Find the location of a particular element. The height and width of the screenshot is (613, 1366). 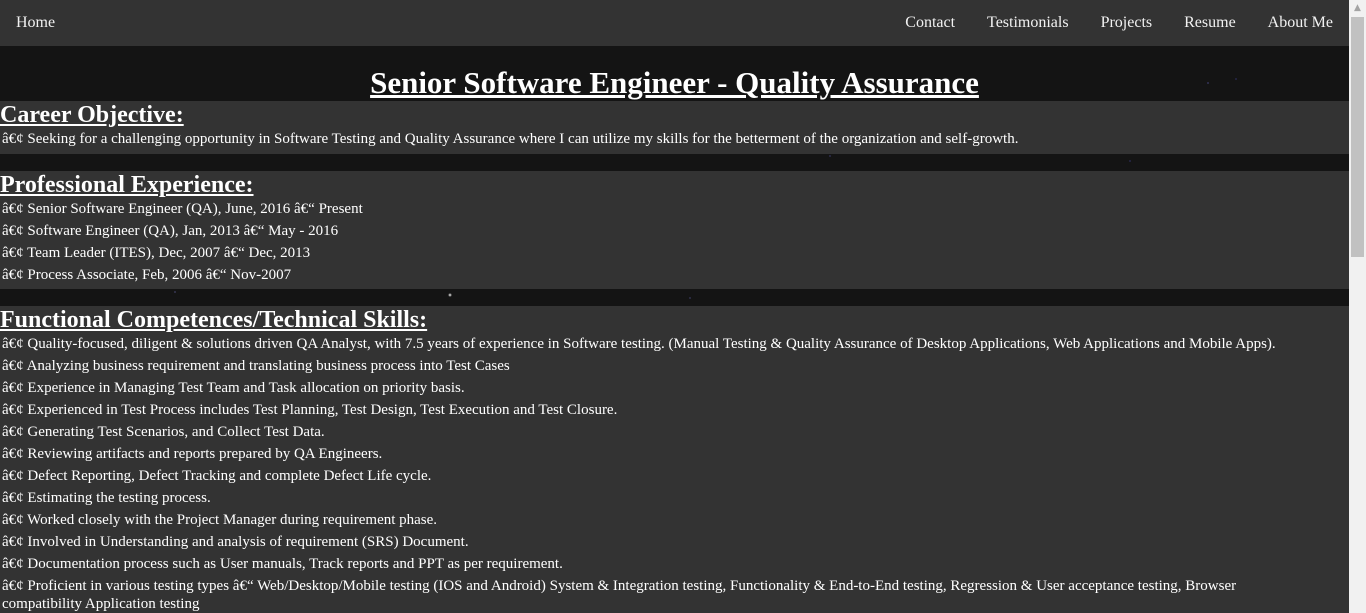

nav-home-link: Home is located at coordinates (35, 23).